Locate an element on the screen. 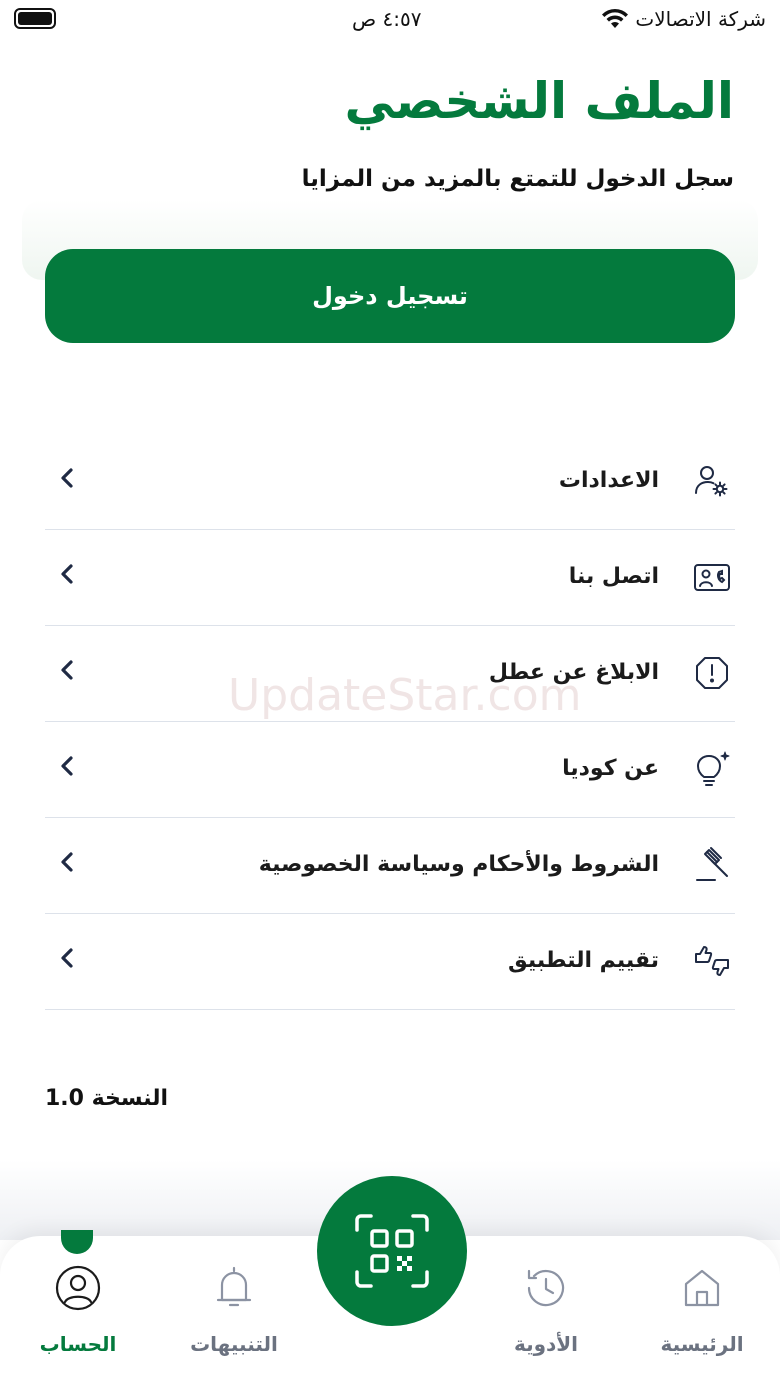  wifi-icon is located at coordinates (615, 19).